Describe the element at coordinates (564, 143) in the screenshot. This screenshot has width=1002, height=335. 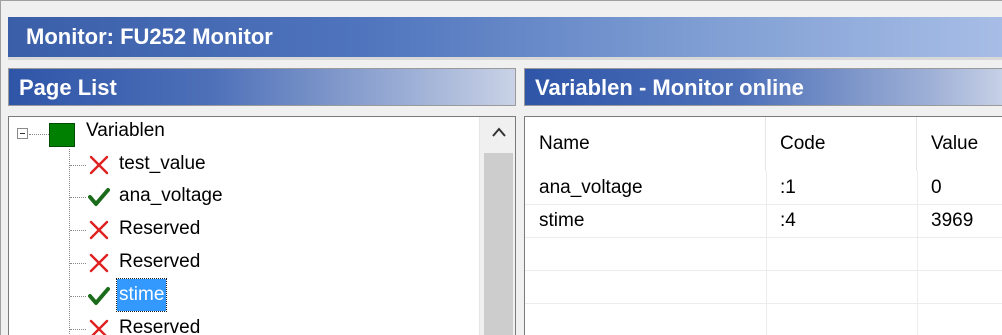
I see `column-header-label: Name` at that location.